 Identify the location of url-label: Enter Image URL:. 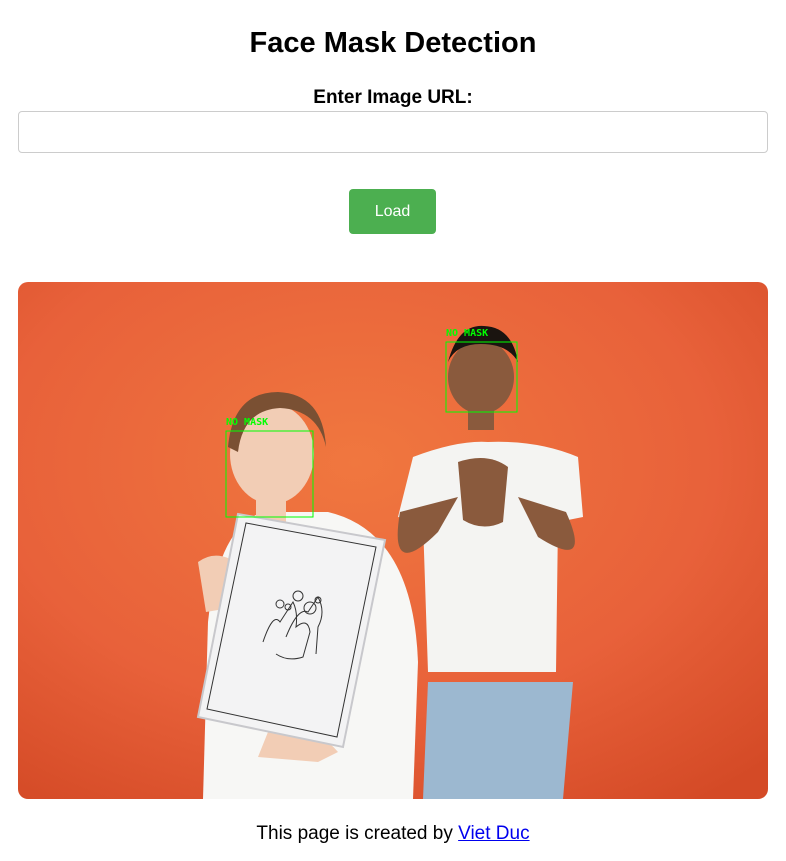
(393, 97).